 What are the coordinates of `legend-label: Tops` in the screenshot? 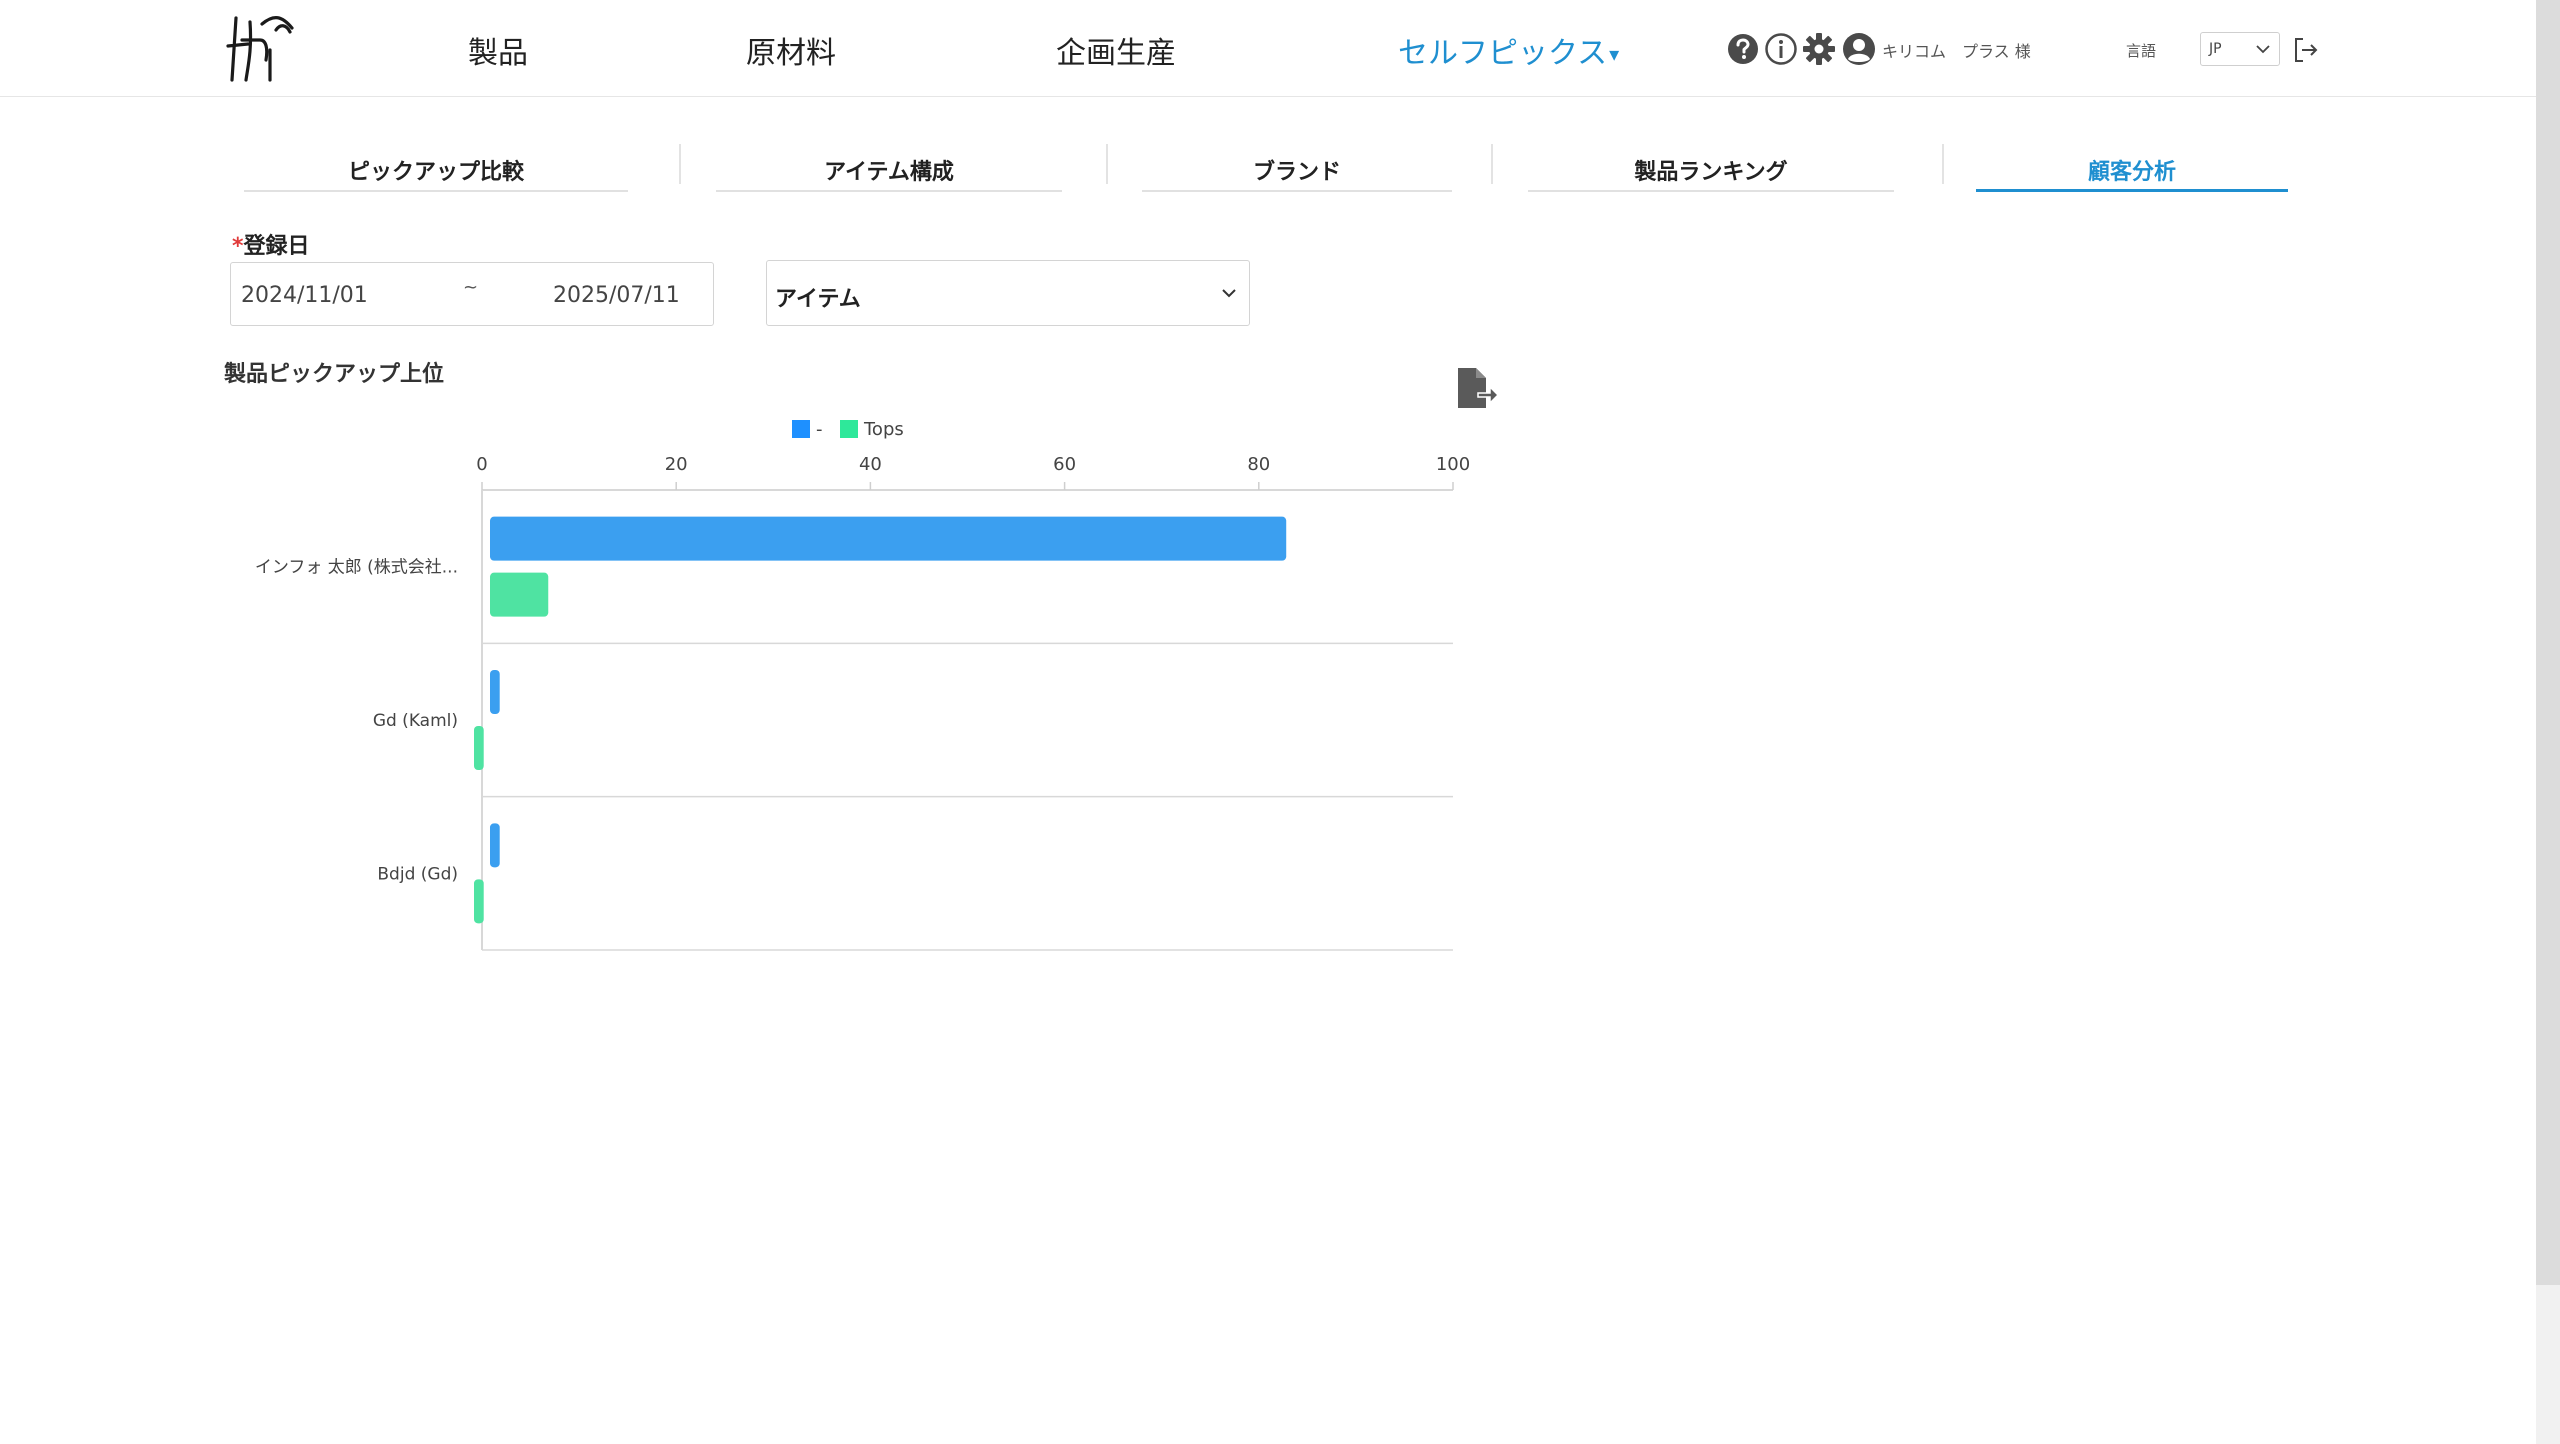 It's located at (883, 429).